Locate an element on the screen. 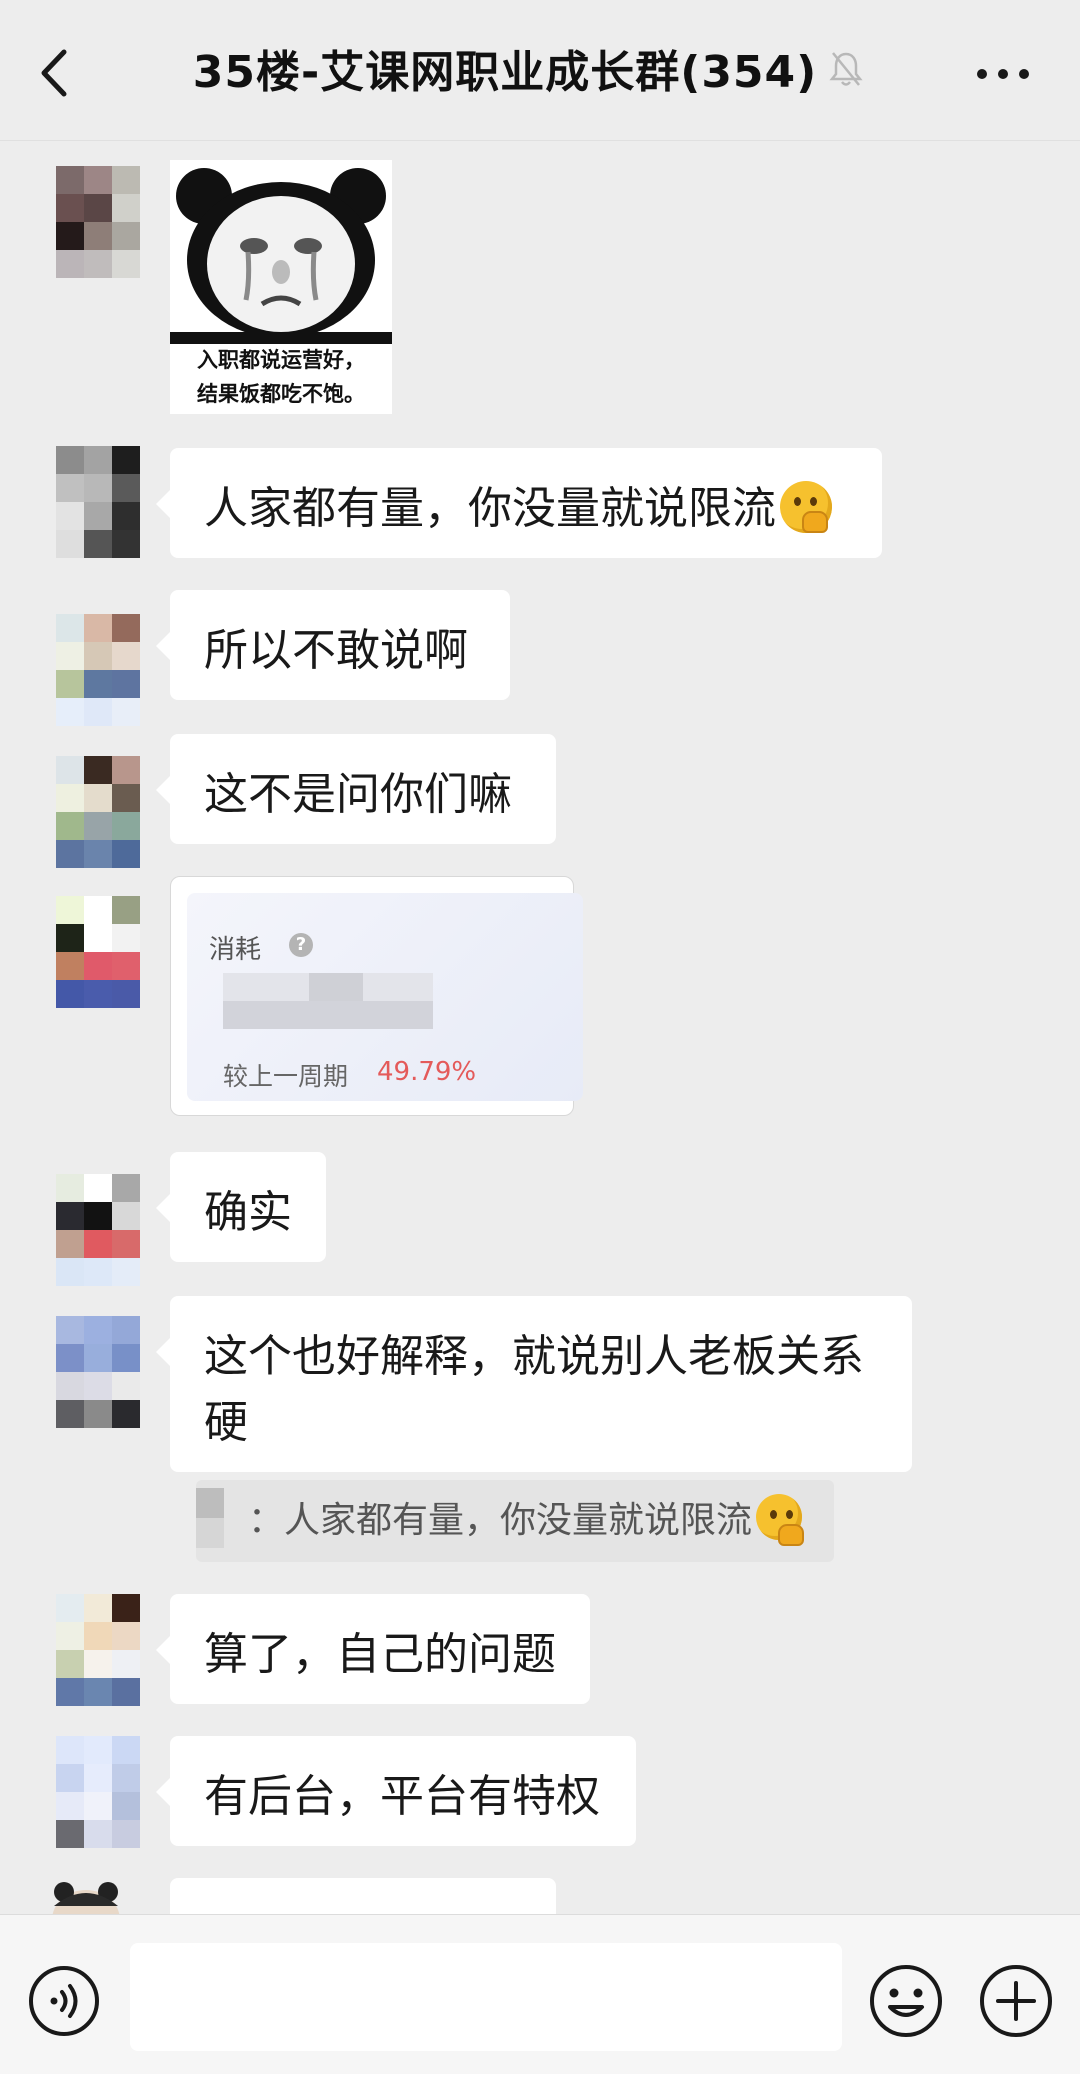 This screenshot has width=1080, height=2074. chat-header: 35楼-艾课网职业成长群(354) is located at coordinates (540, 70).